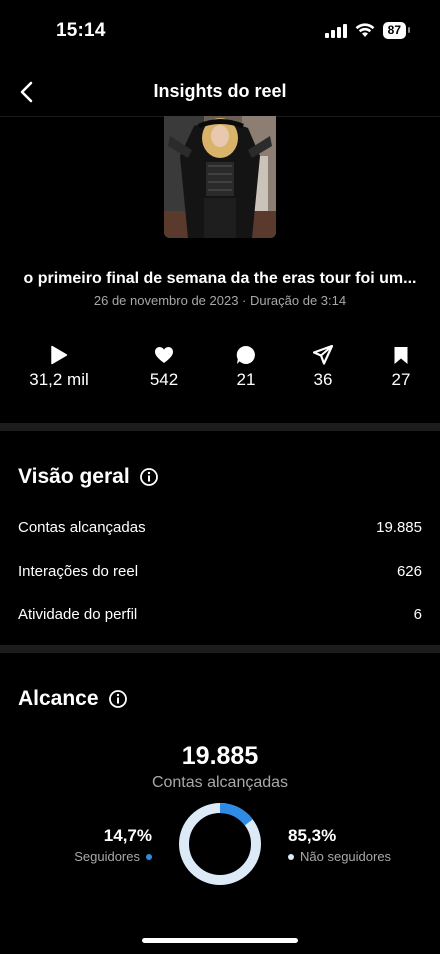  What do you see at coordinates (59, 367) in the screenshot?
I see `stat-plays: 31,2 mil` at bounding box center [59, 367].